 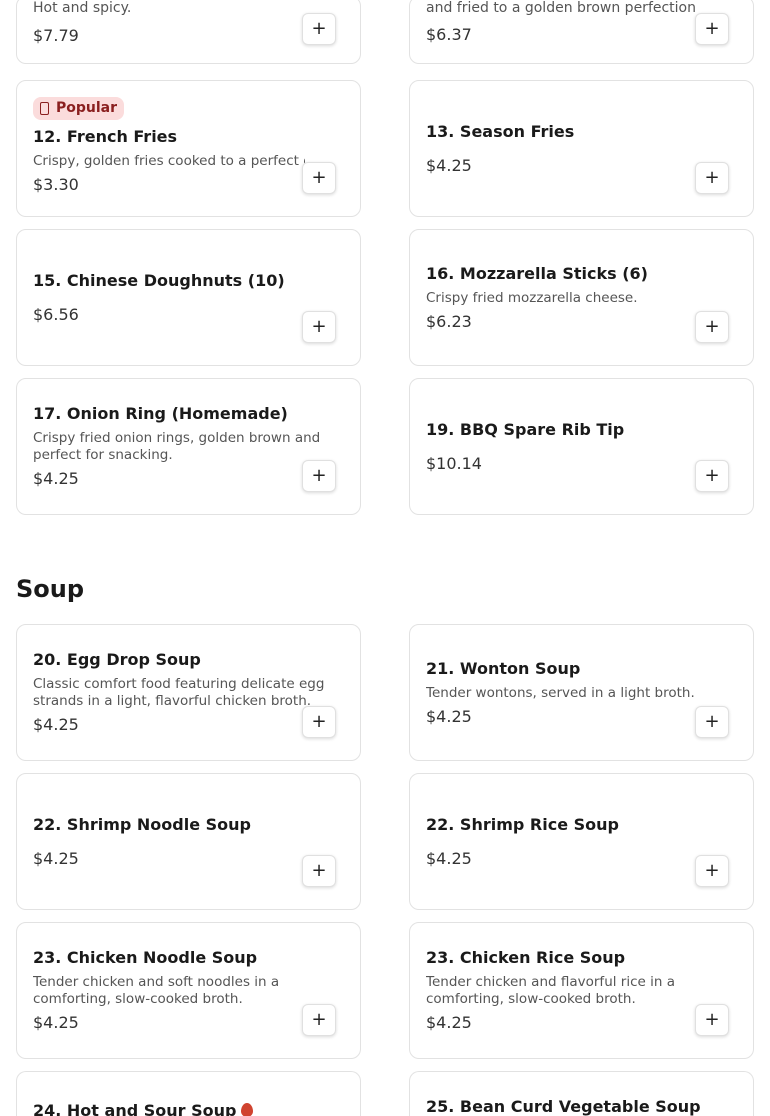 I want to click on menu-item-card: 22. Shrimp Noodle Soup $4.25 +, so click(x=188, y=841).